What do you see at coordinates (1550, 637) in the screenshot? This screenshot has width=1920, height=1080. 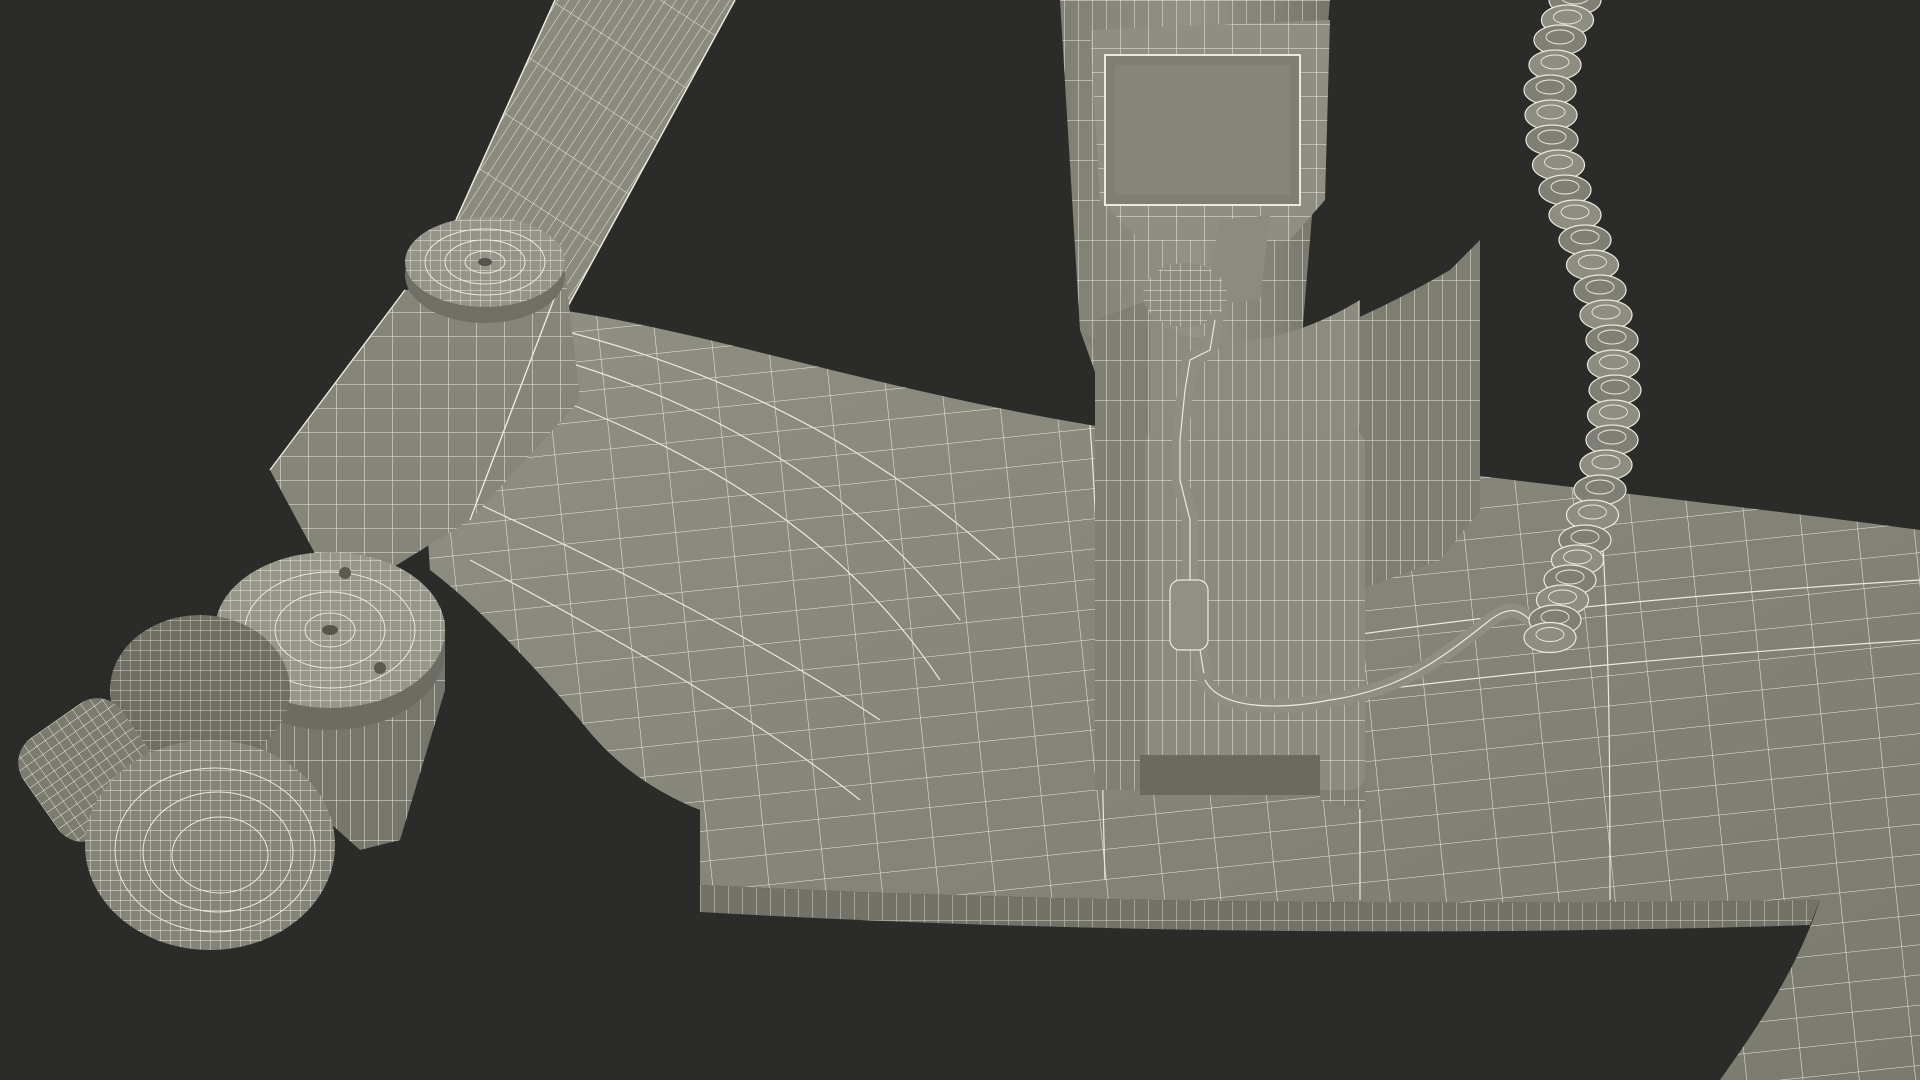 I see `coil-segment` at bounding box center [1550, 637].